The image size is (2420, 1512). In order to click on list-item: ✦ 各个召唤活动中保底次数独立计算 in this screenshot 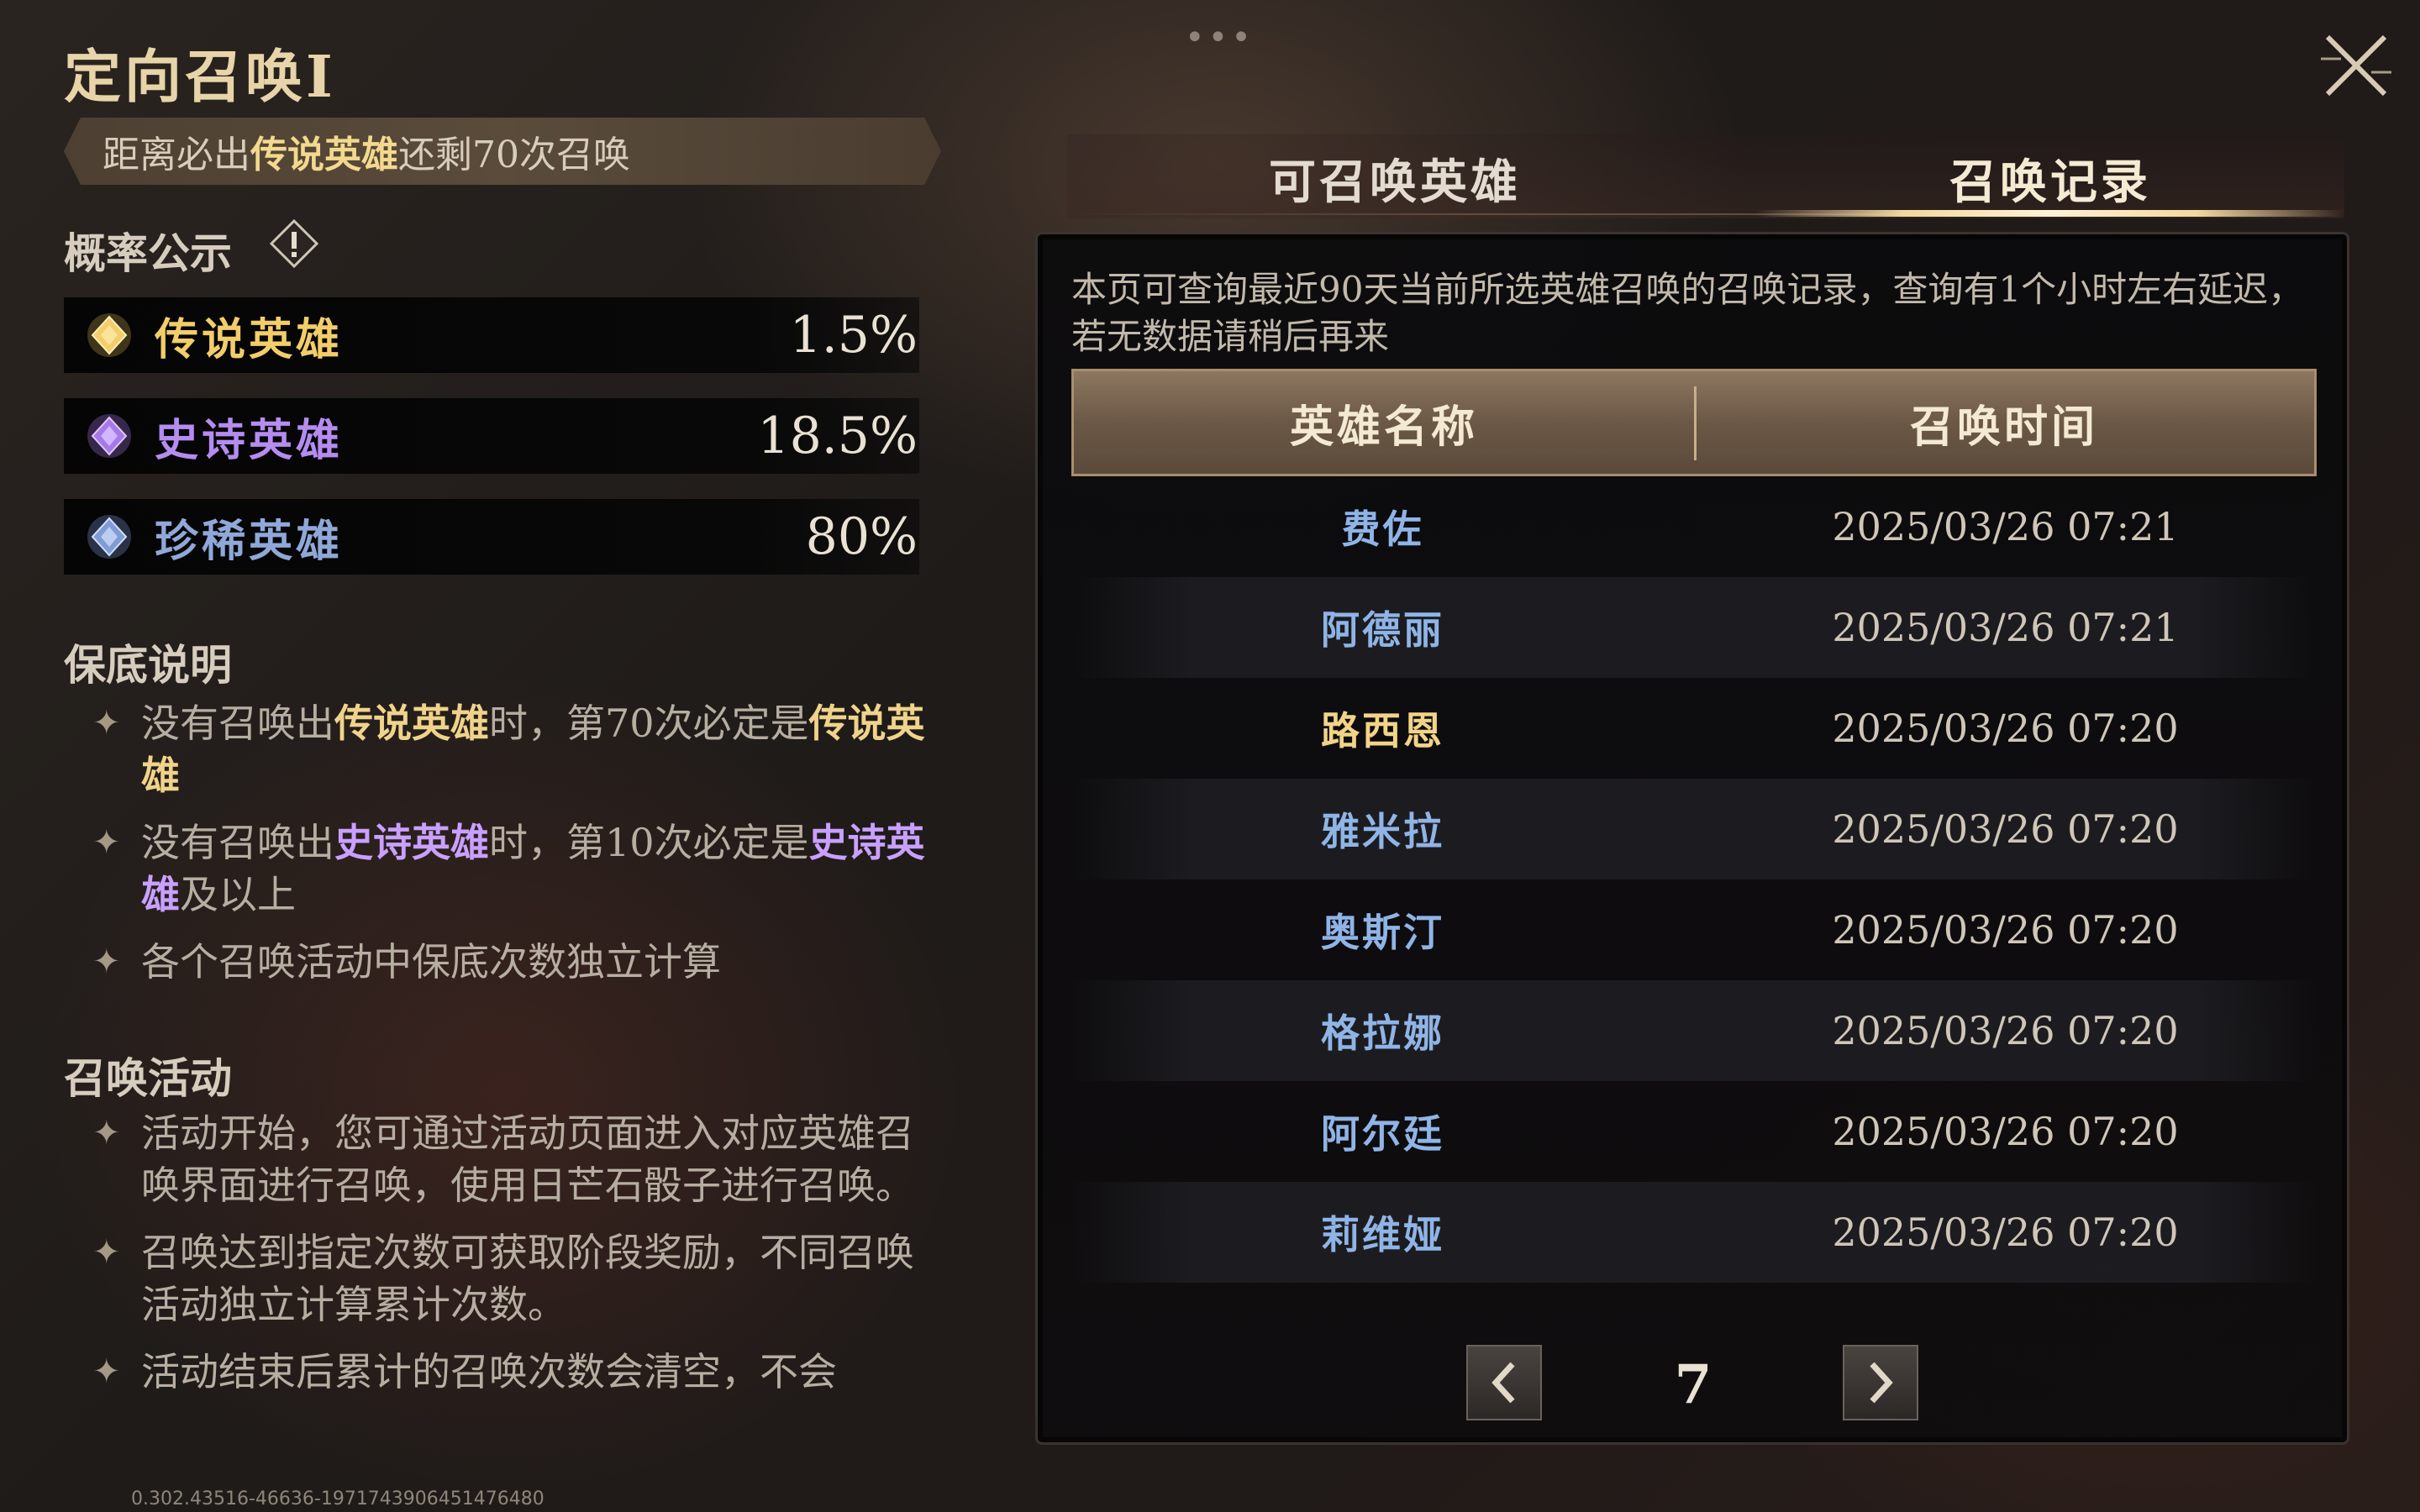, I will do `click(512, 962)`.